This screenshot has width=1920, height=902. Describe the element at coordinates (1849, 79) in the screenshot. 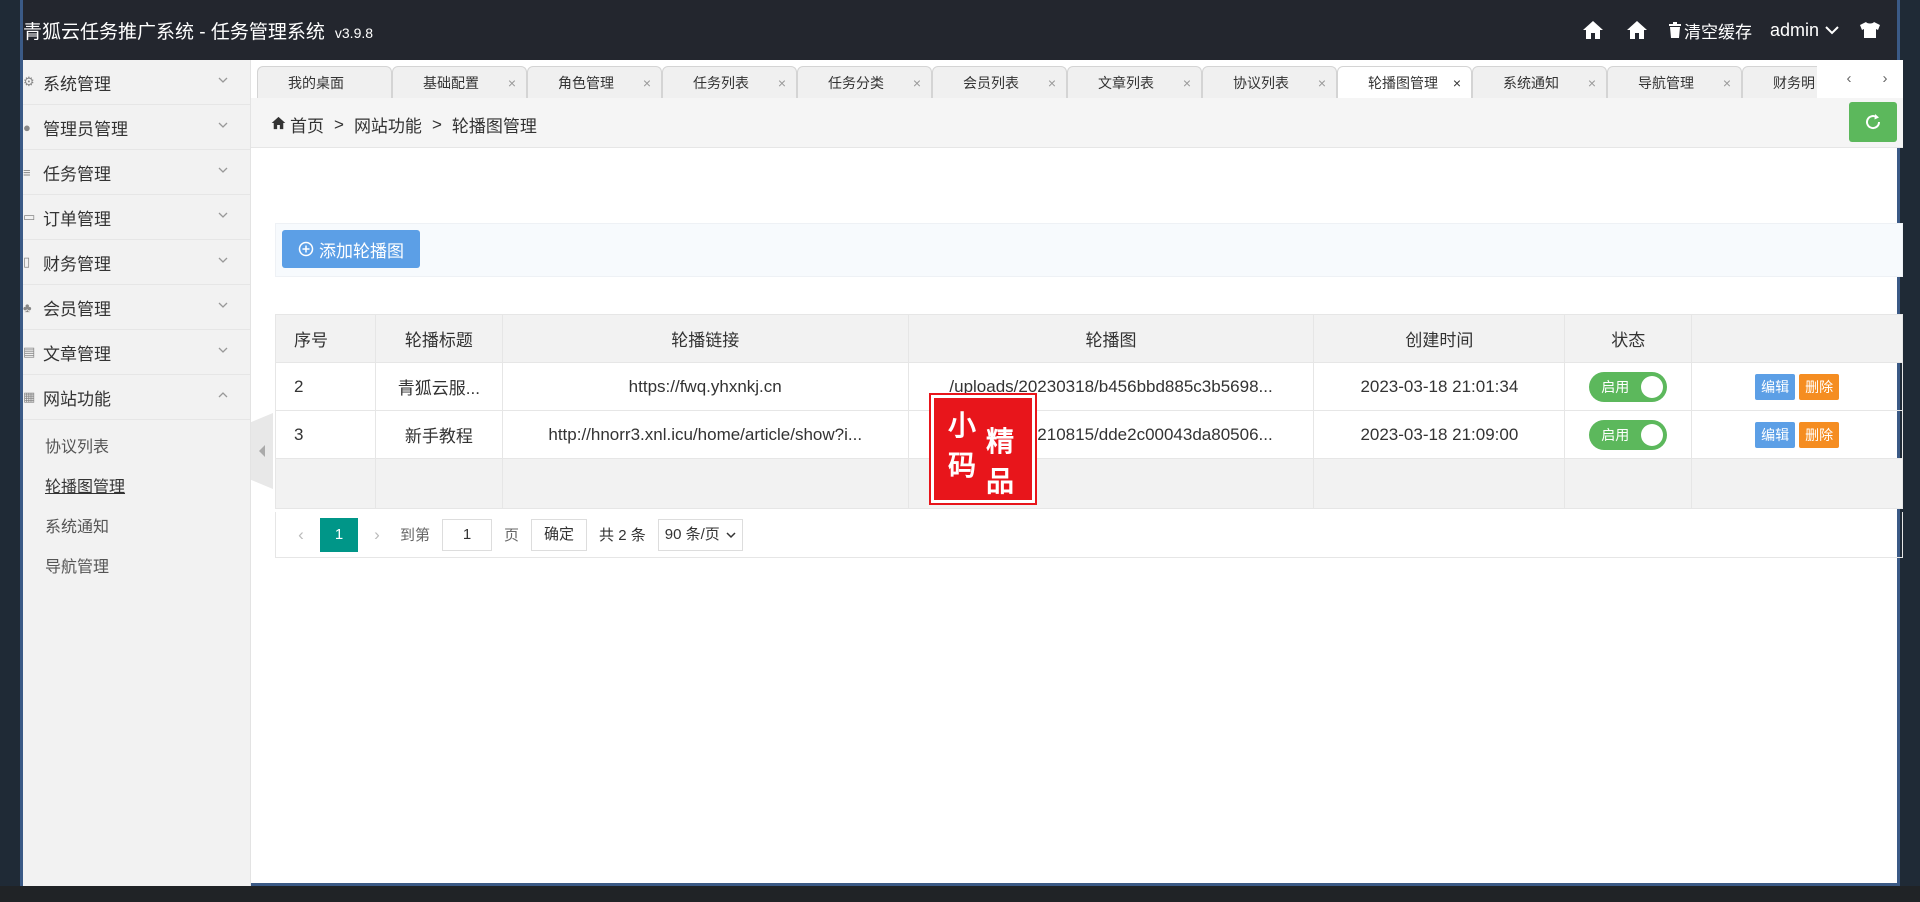

I see `chevron-left-icon: ‹` at that location.